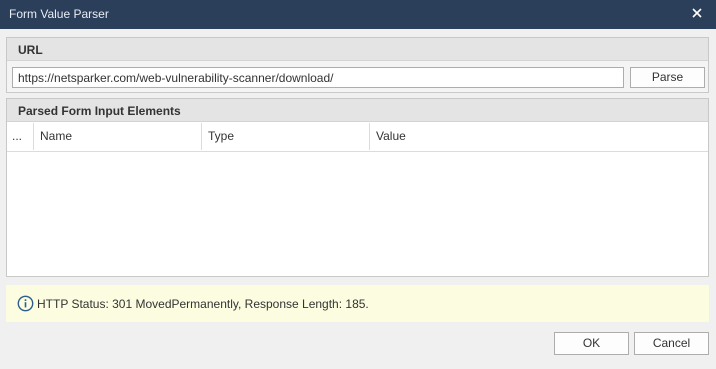 Image resolution: width=716 pixels, height=369 pixels. What do you see at coordinates (59, 14) in the screenshot?
I see `window-title: Form Value Parser` at bounding box center [59, 14].